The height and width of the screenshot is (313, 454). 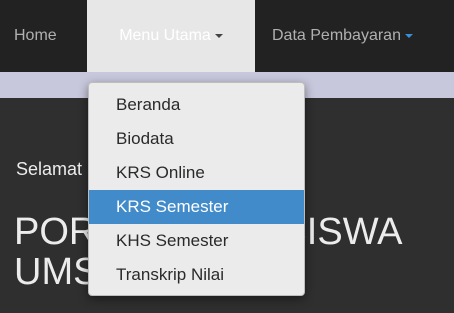 What do you see at coordinates (196, 275) in the screenshot?
I see `dropdown-item-transkrip-nilai: Transkrip Nilai` at bounding box center [196, 275].